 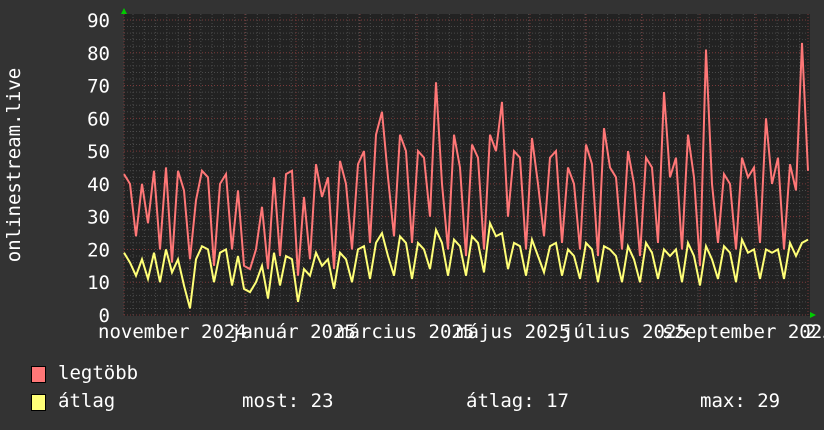 I want to click on x-tick-label: 2, so click(x=810, y=332).